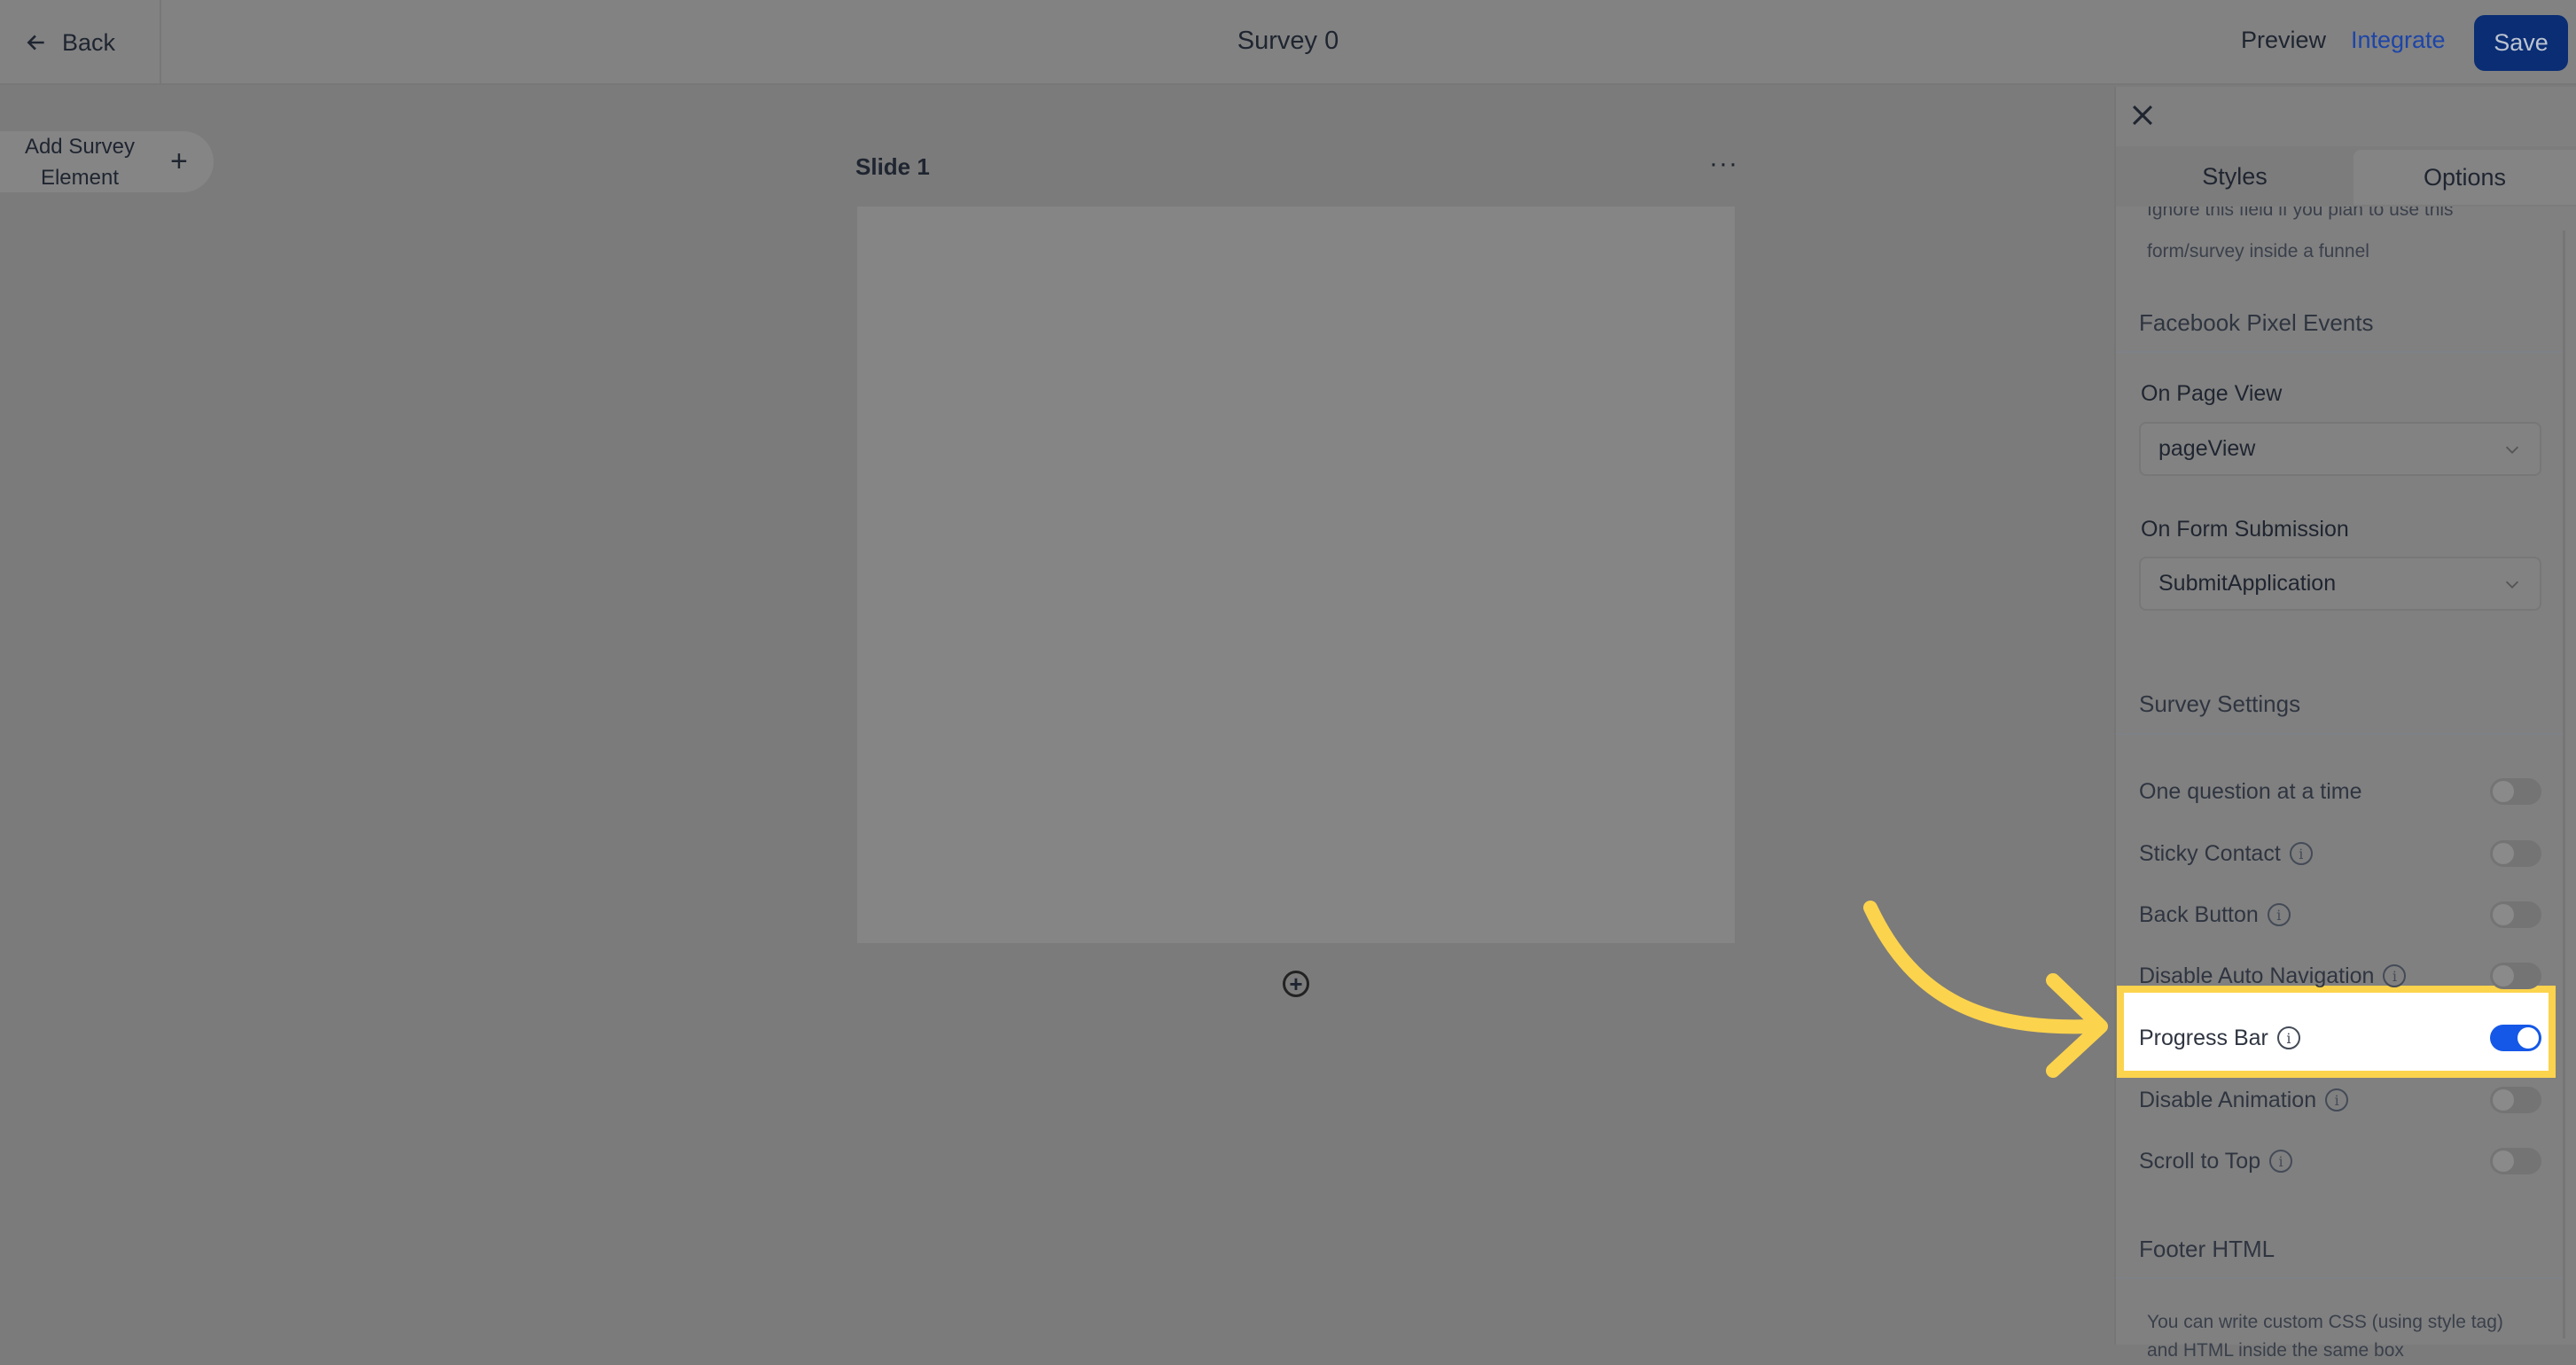  What do you see at coordinates (80, 162) in the screenshot?
I see `add-survey-element-label: Add Survey Element` at bounding box center [80, 162].